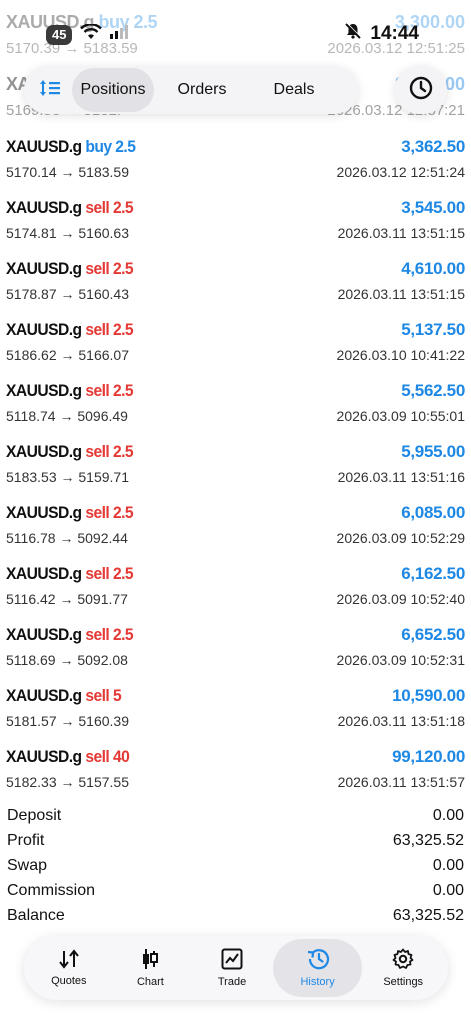  I want to click on status-left: 45, so click(87, 34).